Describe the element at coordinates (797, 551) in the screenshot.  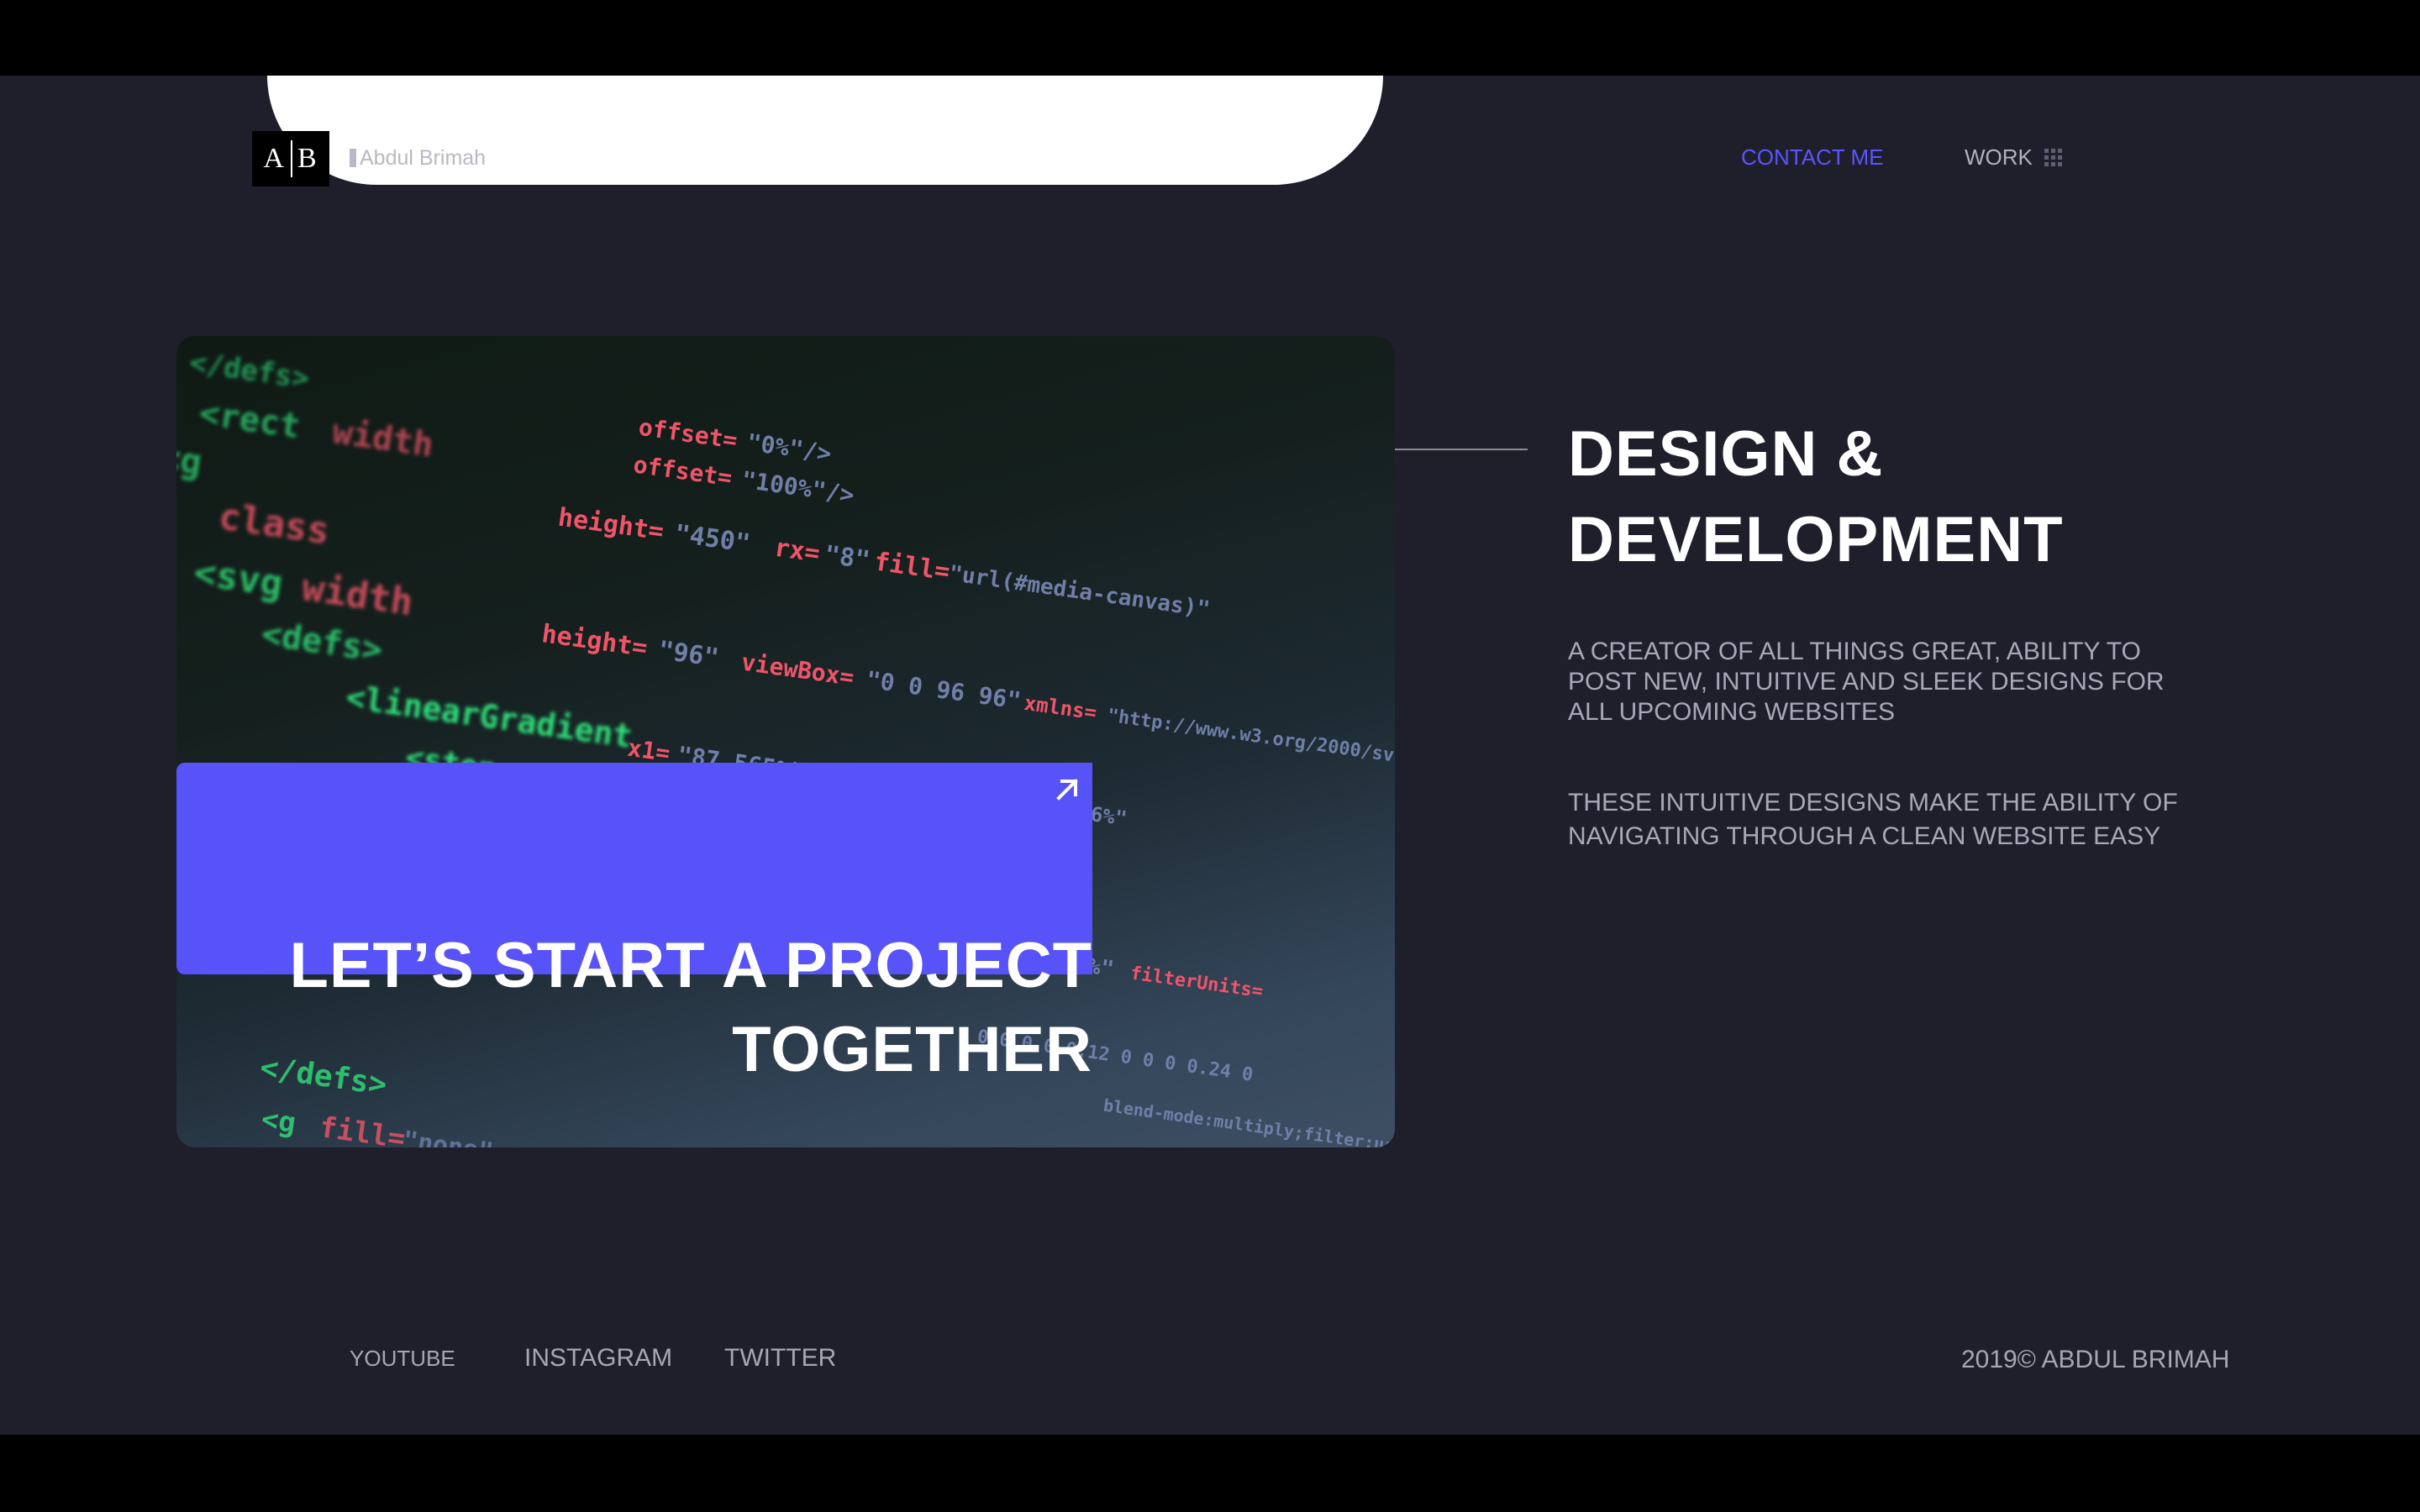
I see `svg-text: rx=` at that location.